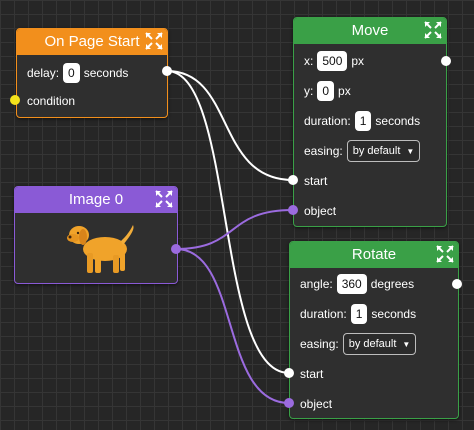 The height and width of the screenshot is (430, 474). I want to click on y-input: 0, so click(326, 91).